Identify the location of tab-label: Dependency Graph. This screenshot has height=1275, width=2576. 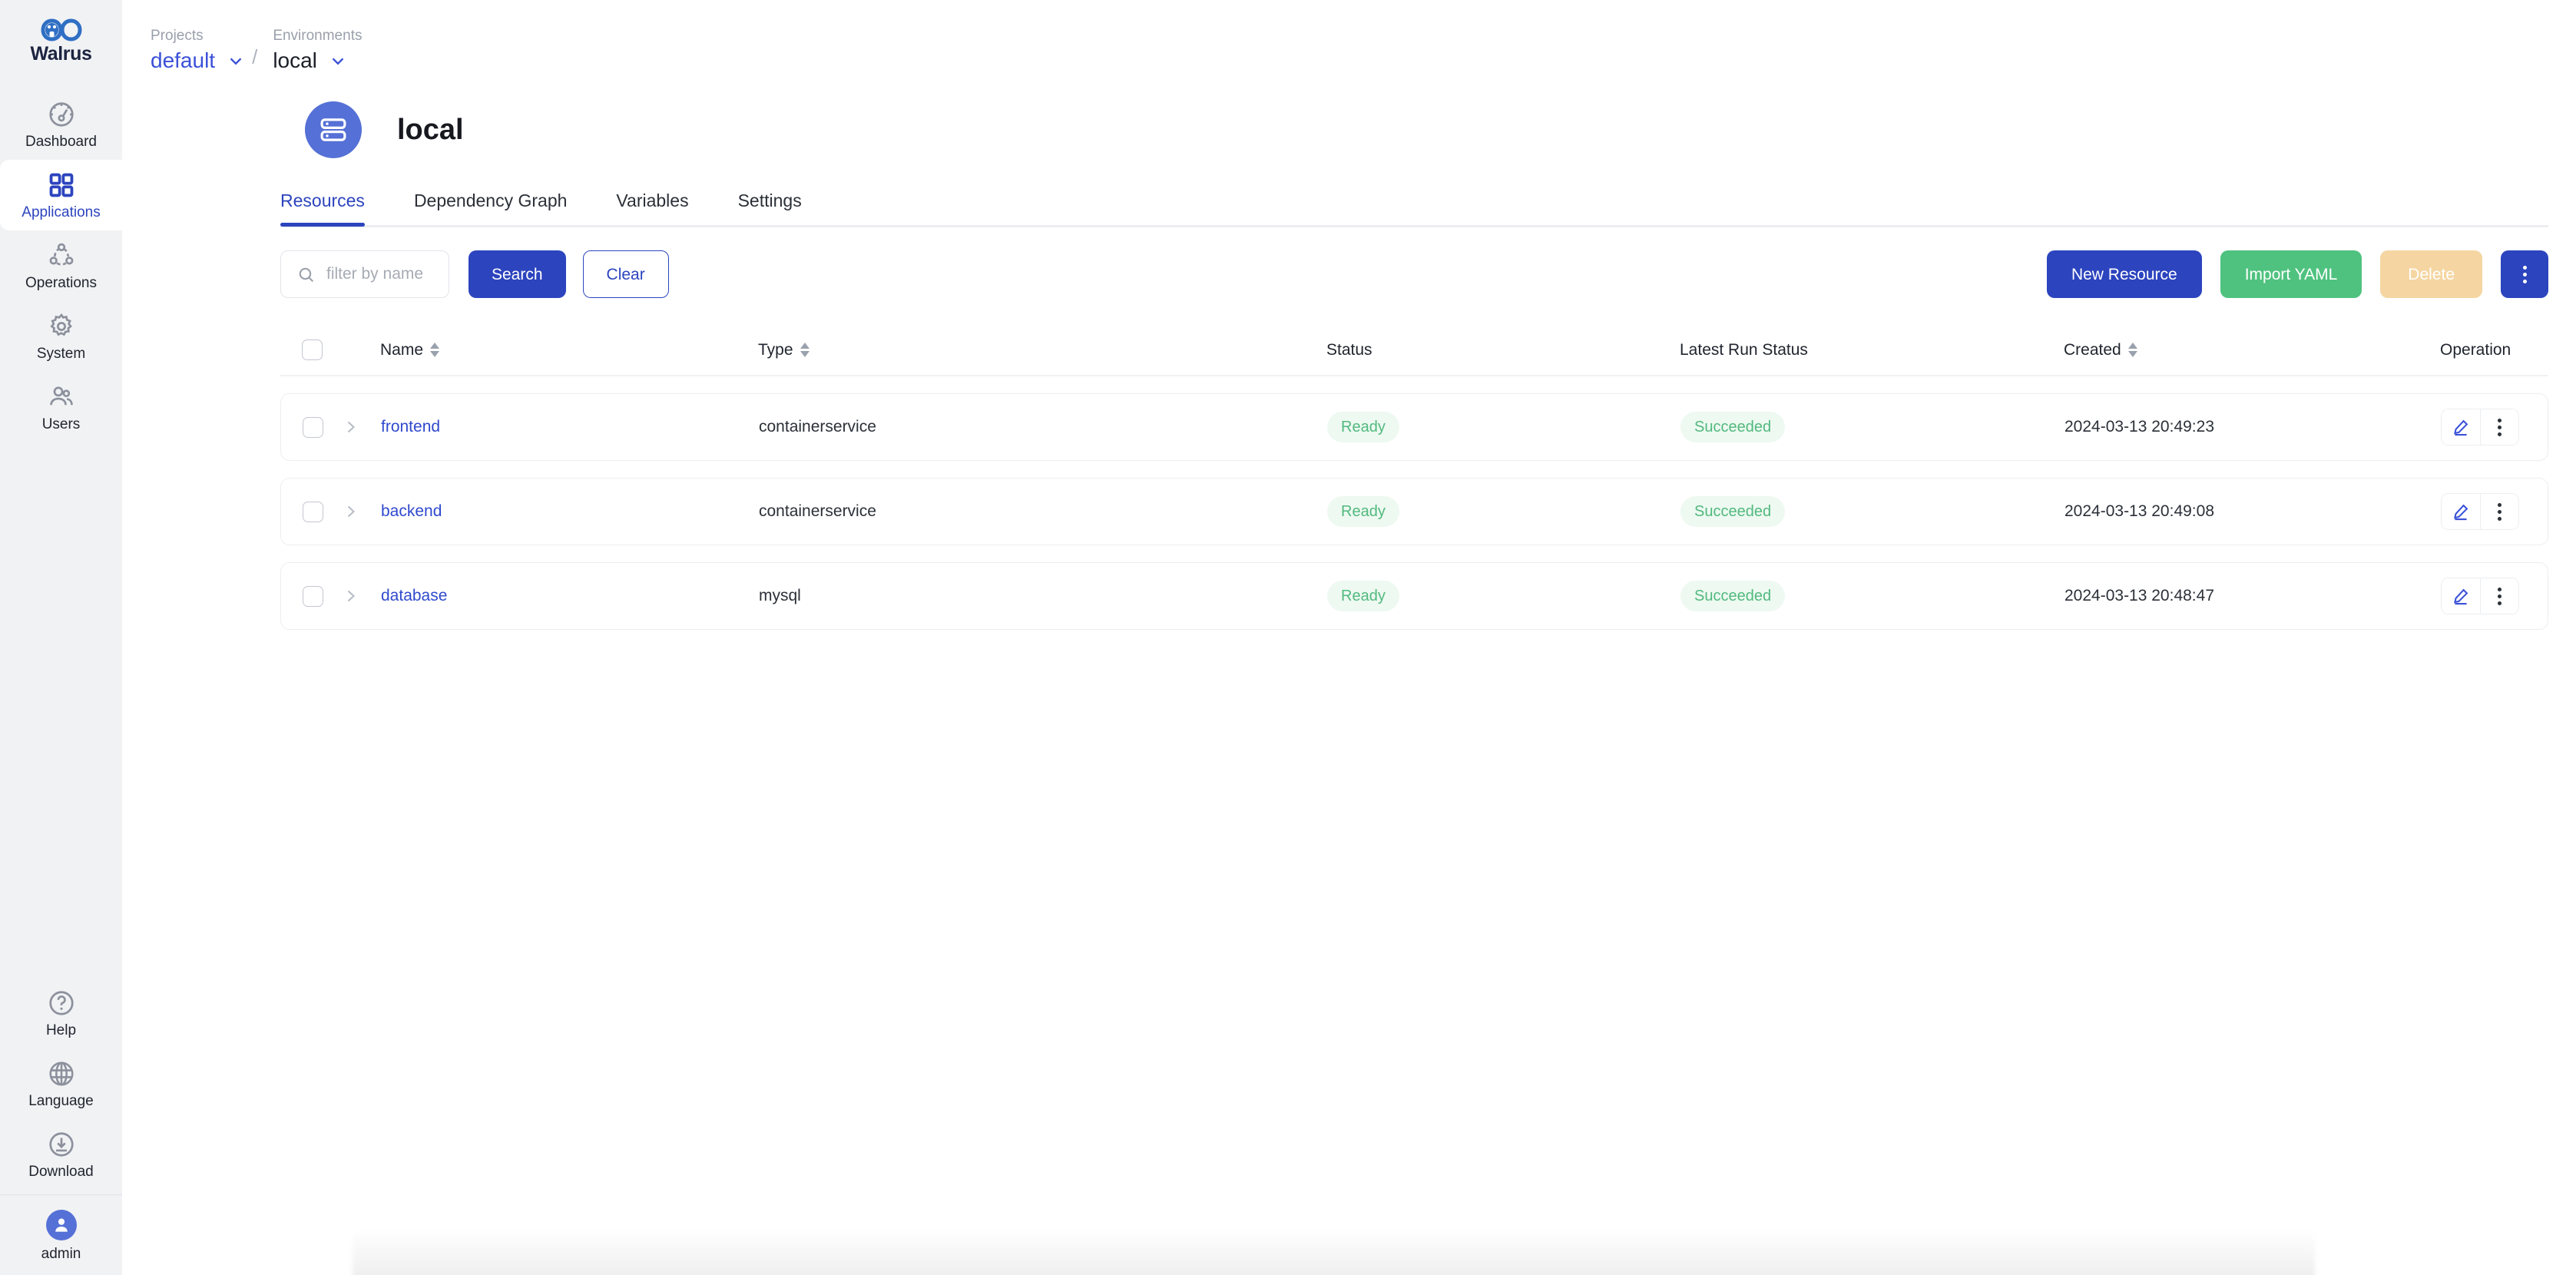
(491, 200).